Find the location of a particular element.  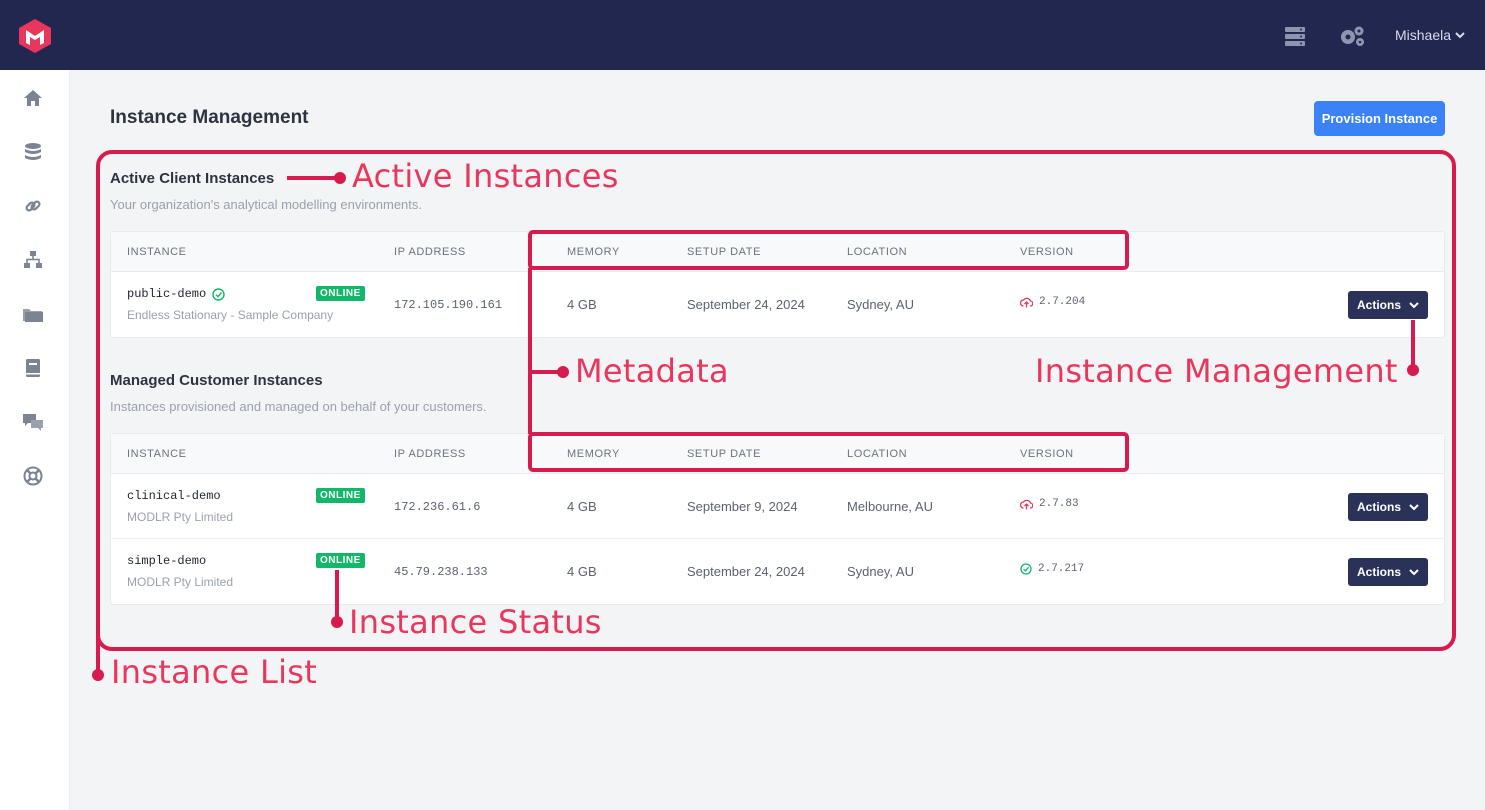

version: 2.7.83 is located at coordinates (1059, 504).